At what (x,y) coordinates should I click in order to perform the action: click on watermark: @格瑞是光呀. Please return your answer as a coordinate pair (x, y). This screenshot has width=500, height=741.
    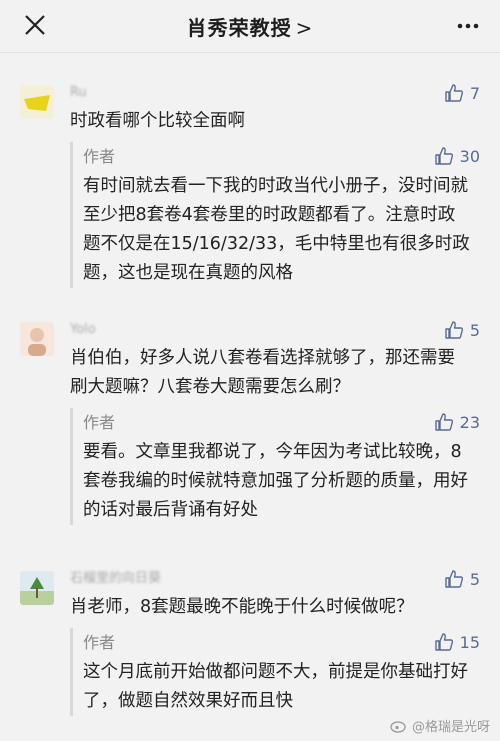
    Looking at the image, I should click on (440, 725).